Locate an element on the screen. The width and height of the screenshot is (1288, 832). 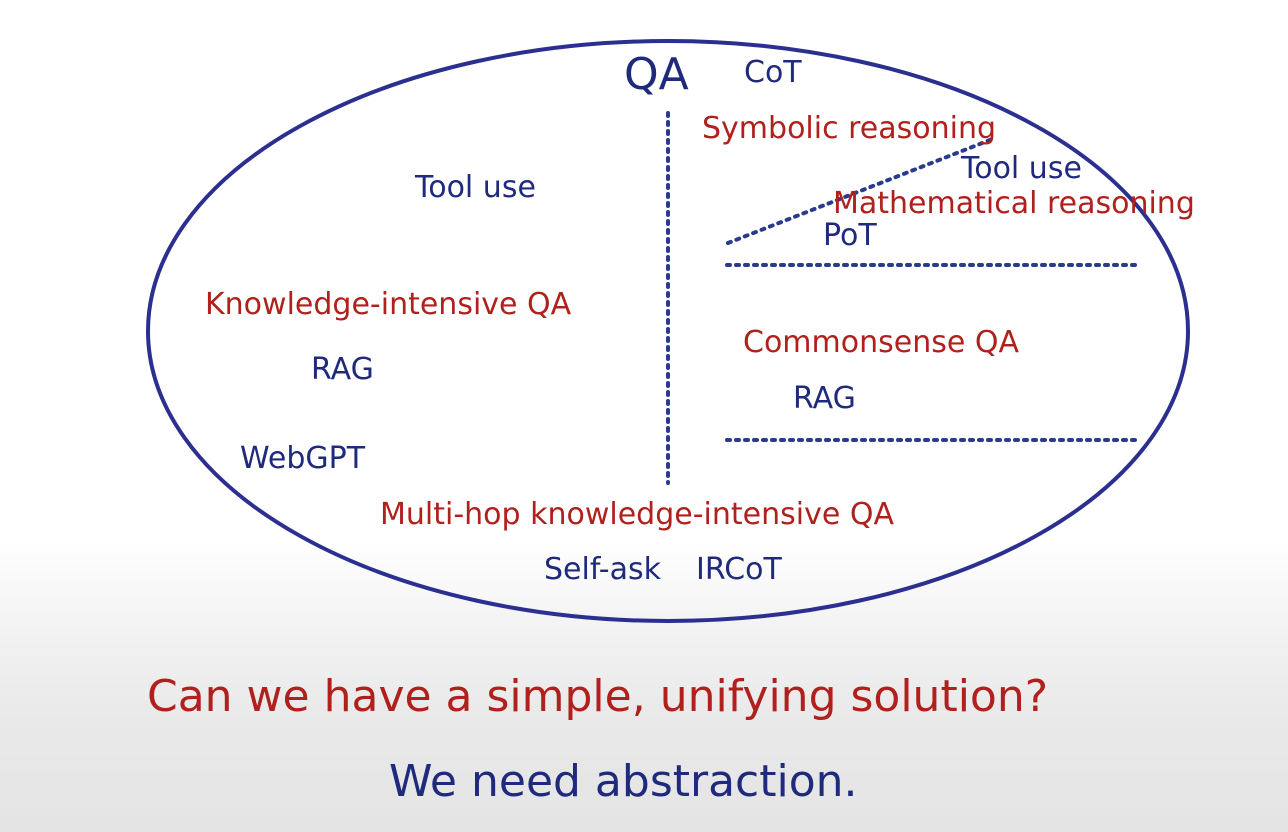
label-self-ask: Self-ask is located at coordinates (602, 569).